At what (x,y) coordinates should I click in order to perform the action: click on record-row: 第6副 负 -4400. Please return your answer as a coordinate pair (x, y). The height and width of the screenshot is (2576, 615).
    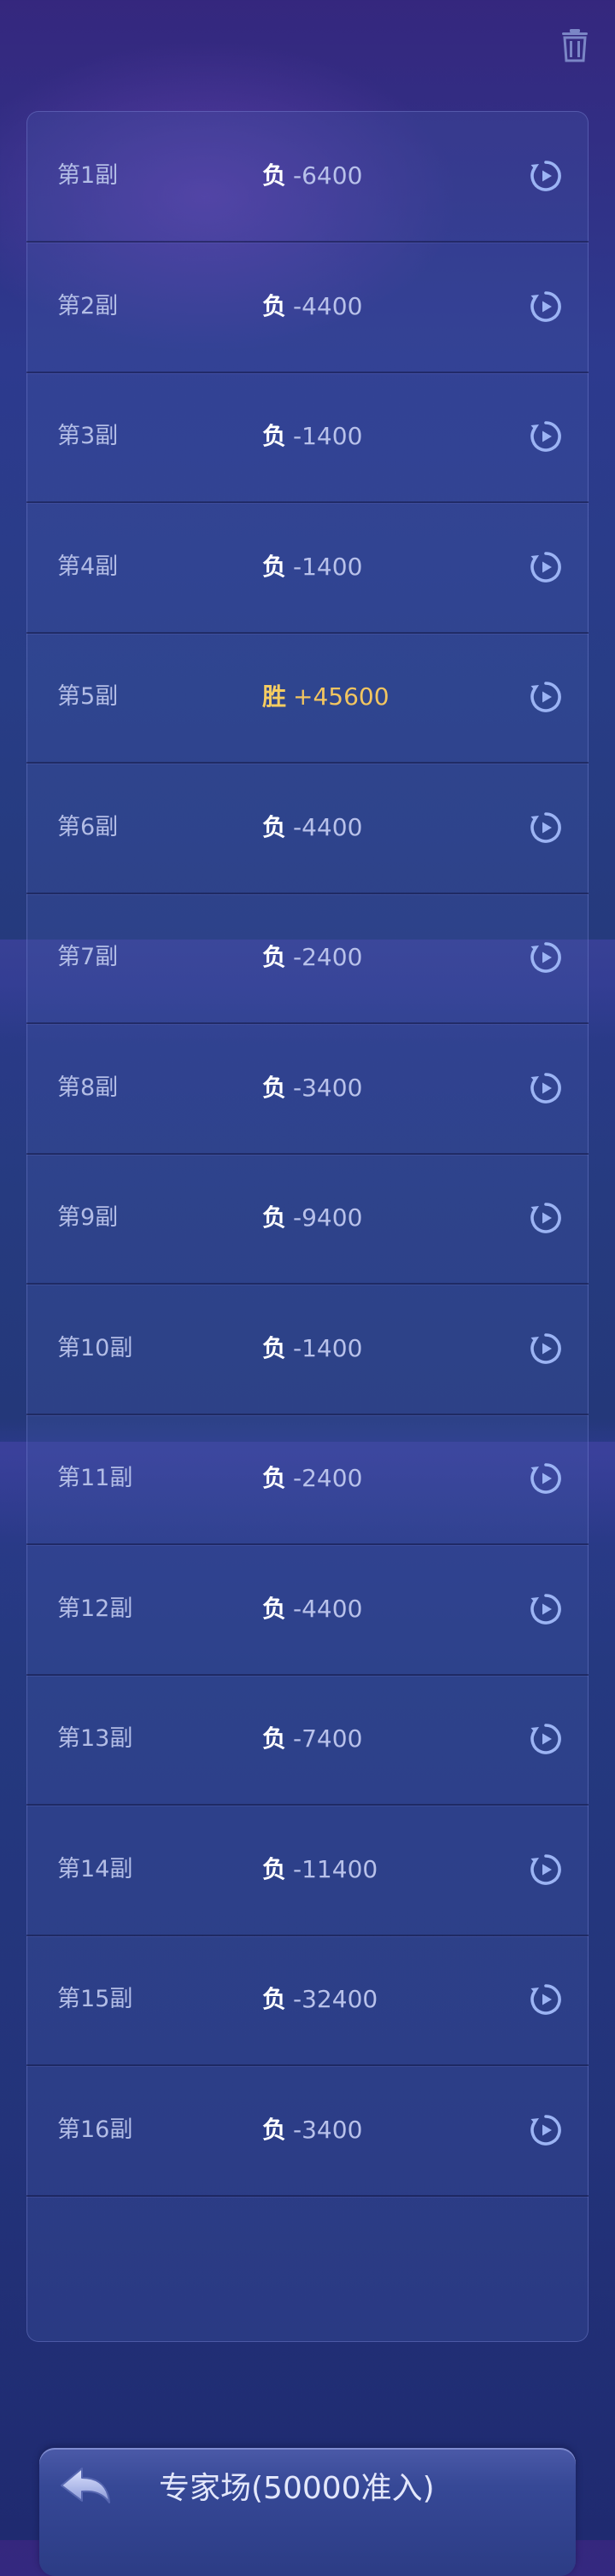
    Looking at the image, I should click on (307, 828).